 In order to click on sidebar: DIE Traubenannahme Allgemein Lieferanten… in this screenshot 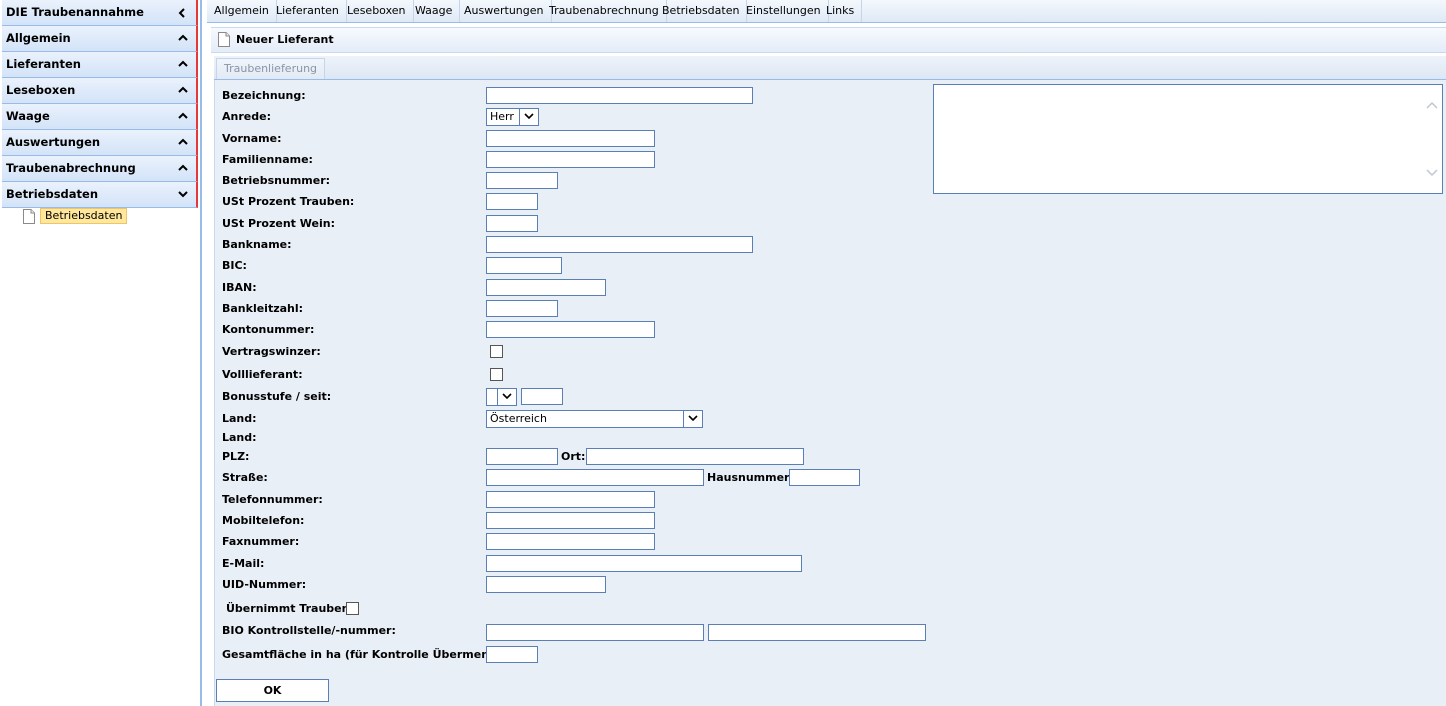, I will do `click(101, 353)`.